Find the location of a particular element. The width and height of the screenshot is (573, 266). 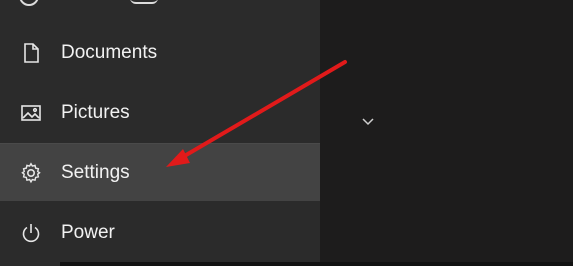

start-menu-item-power: Power is located at coordinates (160, 233).